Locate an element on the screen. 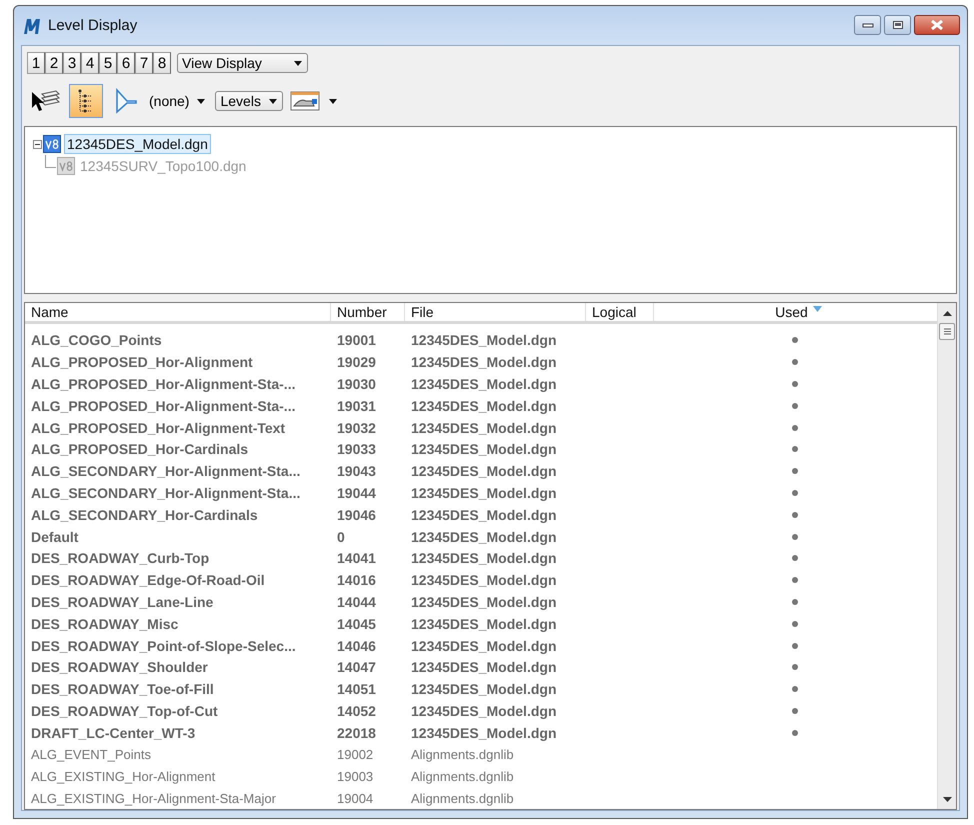 The height and width of the screenshot is (825, 974). table-cell-text: ALG_PROPOSED_Hor-Alignment is located at coordinates (142, 362).